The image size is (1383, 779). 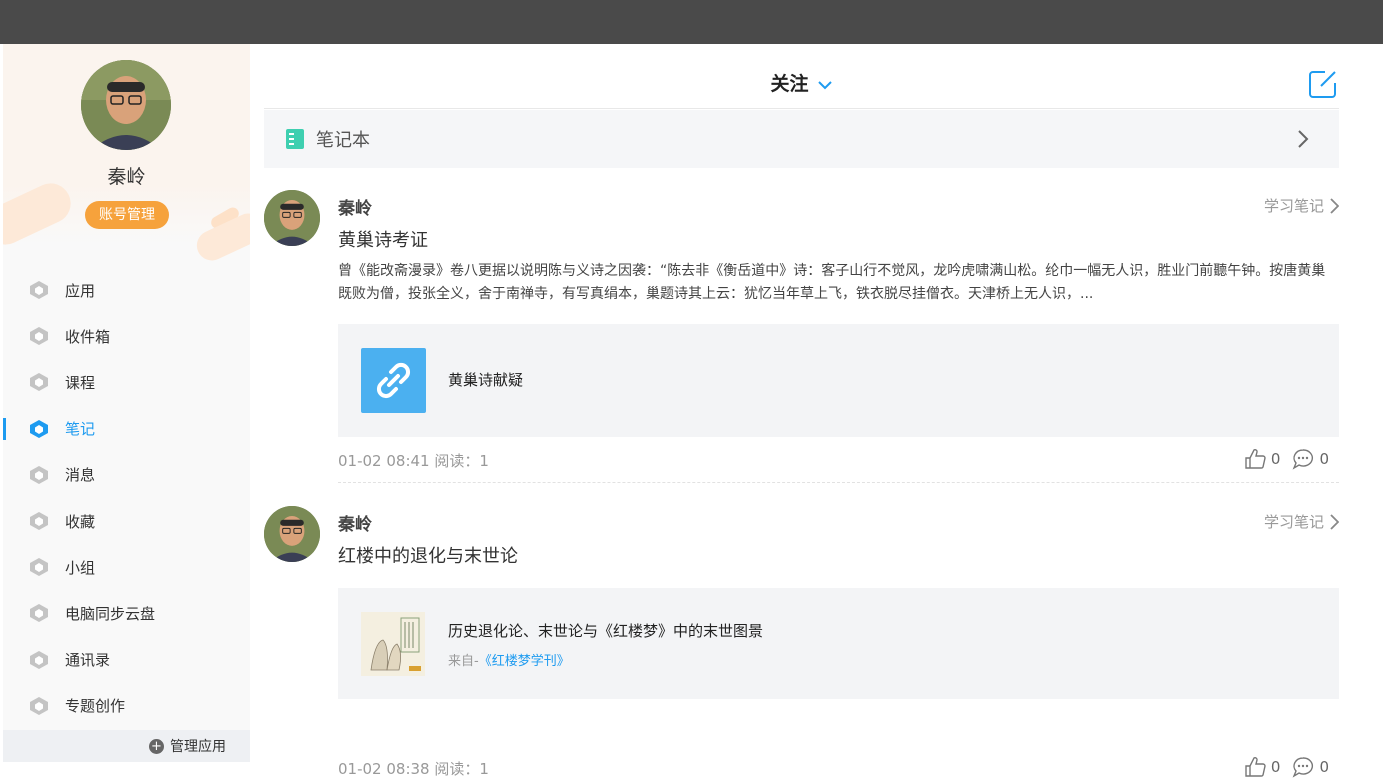 I want to click on sidebar-item-label: 专题创作, so click(x=95, y=706).